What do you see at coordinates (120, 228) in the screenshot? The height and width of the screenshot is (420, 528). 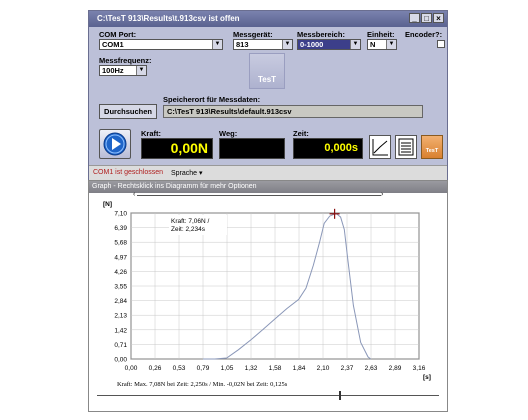 I see `y-tick-label: 6,39` at bounding box center [120, 228].